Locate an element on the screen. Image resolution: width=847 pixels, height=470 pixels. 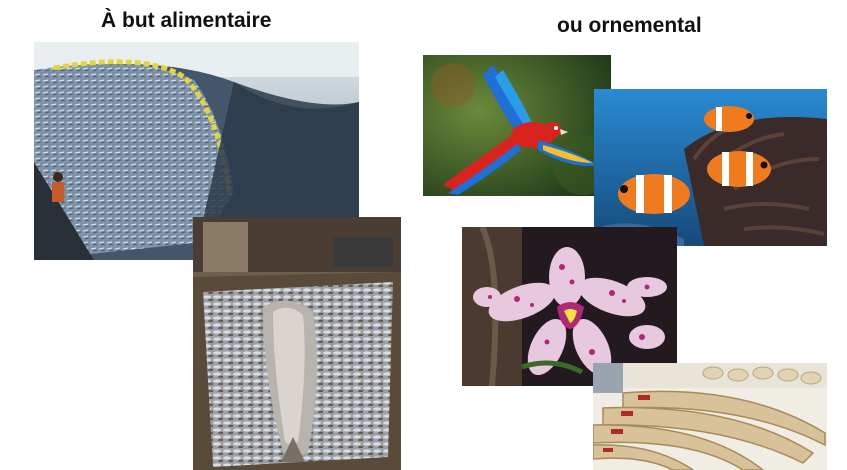
heading-ornamental-purpose: ou ornemental is located at coordinates (629, 25).